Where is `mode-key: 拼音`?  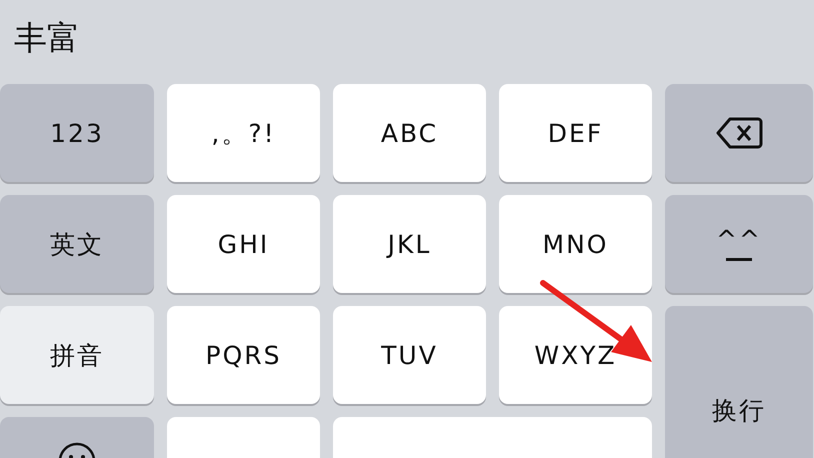 mode-key: 拼音 is located at coordinates (77, 355).